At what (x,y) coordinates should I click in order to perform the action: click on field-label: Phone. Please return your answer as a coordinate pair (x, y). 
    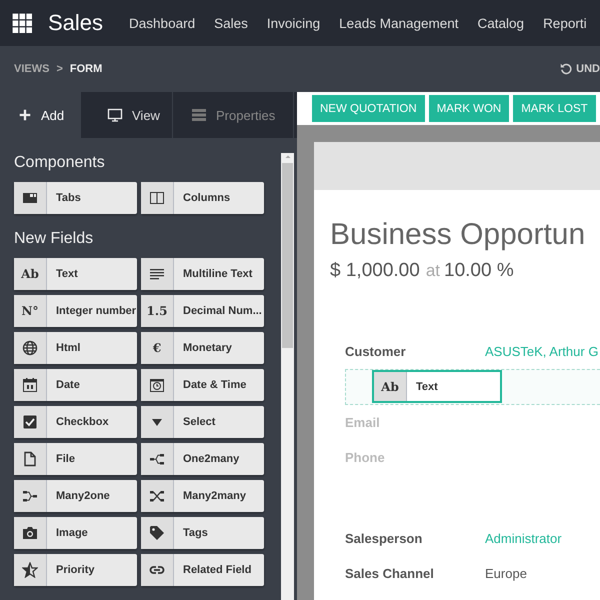
    Looking at the image, I should click on (365, 457).